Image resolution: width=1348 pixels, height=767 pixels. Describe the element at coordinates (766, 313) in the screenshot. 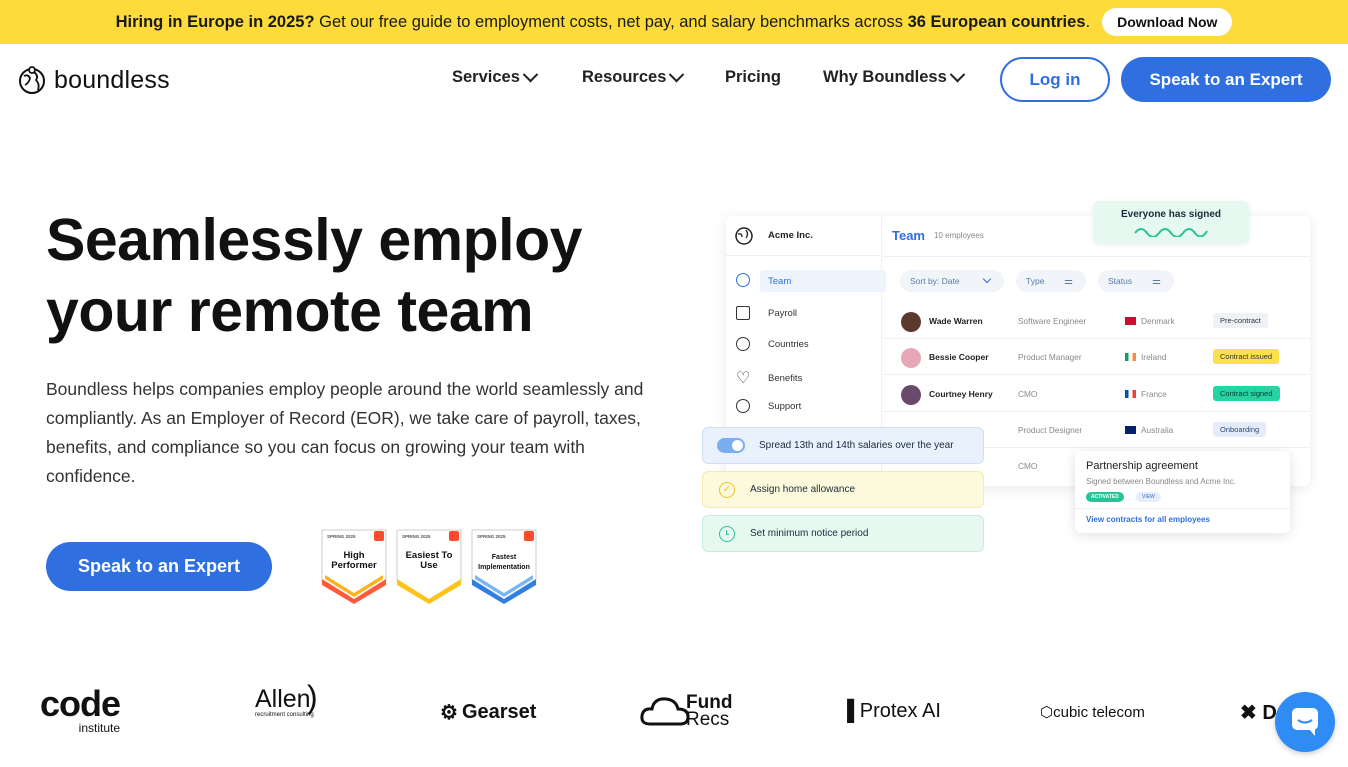

I see `sidebar-item-payroll: Payroll` at that location.